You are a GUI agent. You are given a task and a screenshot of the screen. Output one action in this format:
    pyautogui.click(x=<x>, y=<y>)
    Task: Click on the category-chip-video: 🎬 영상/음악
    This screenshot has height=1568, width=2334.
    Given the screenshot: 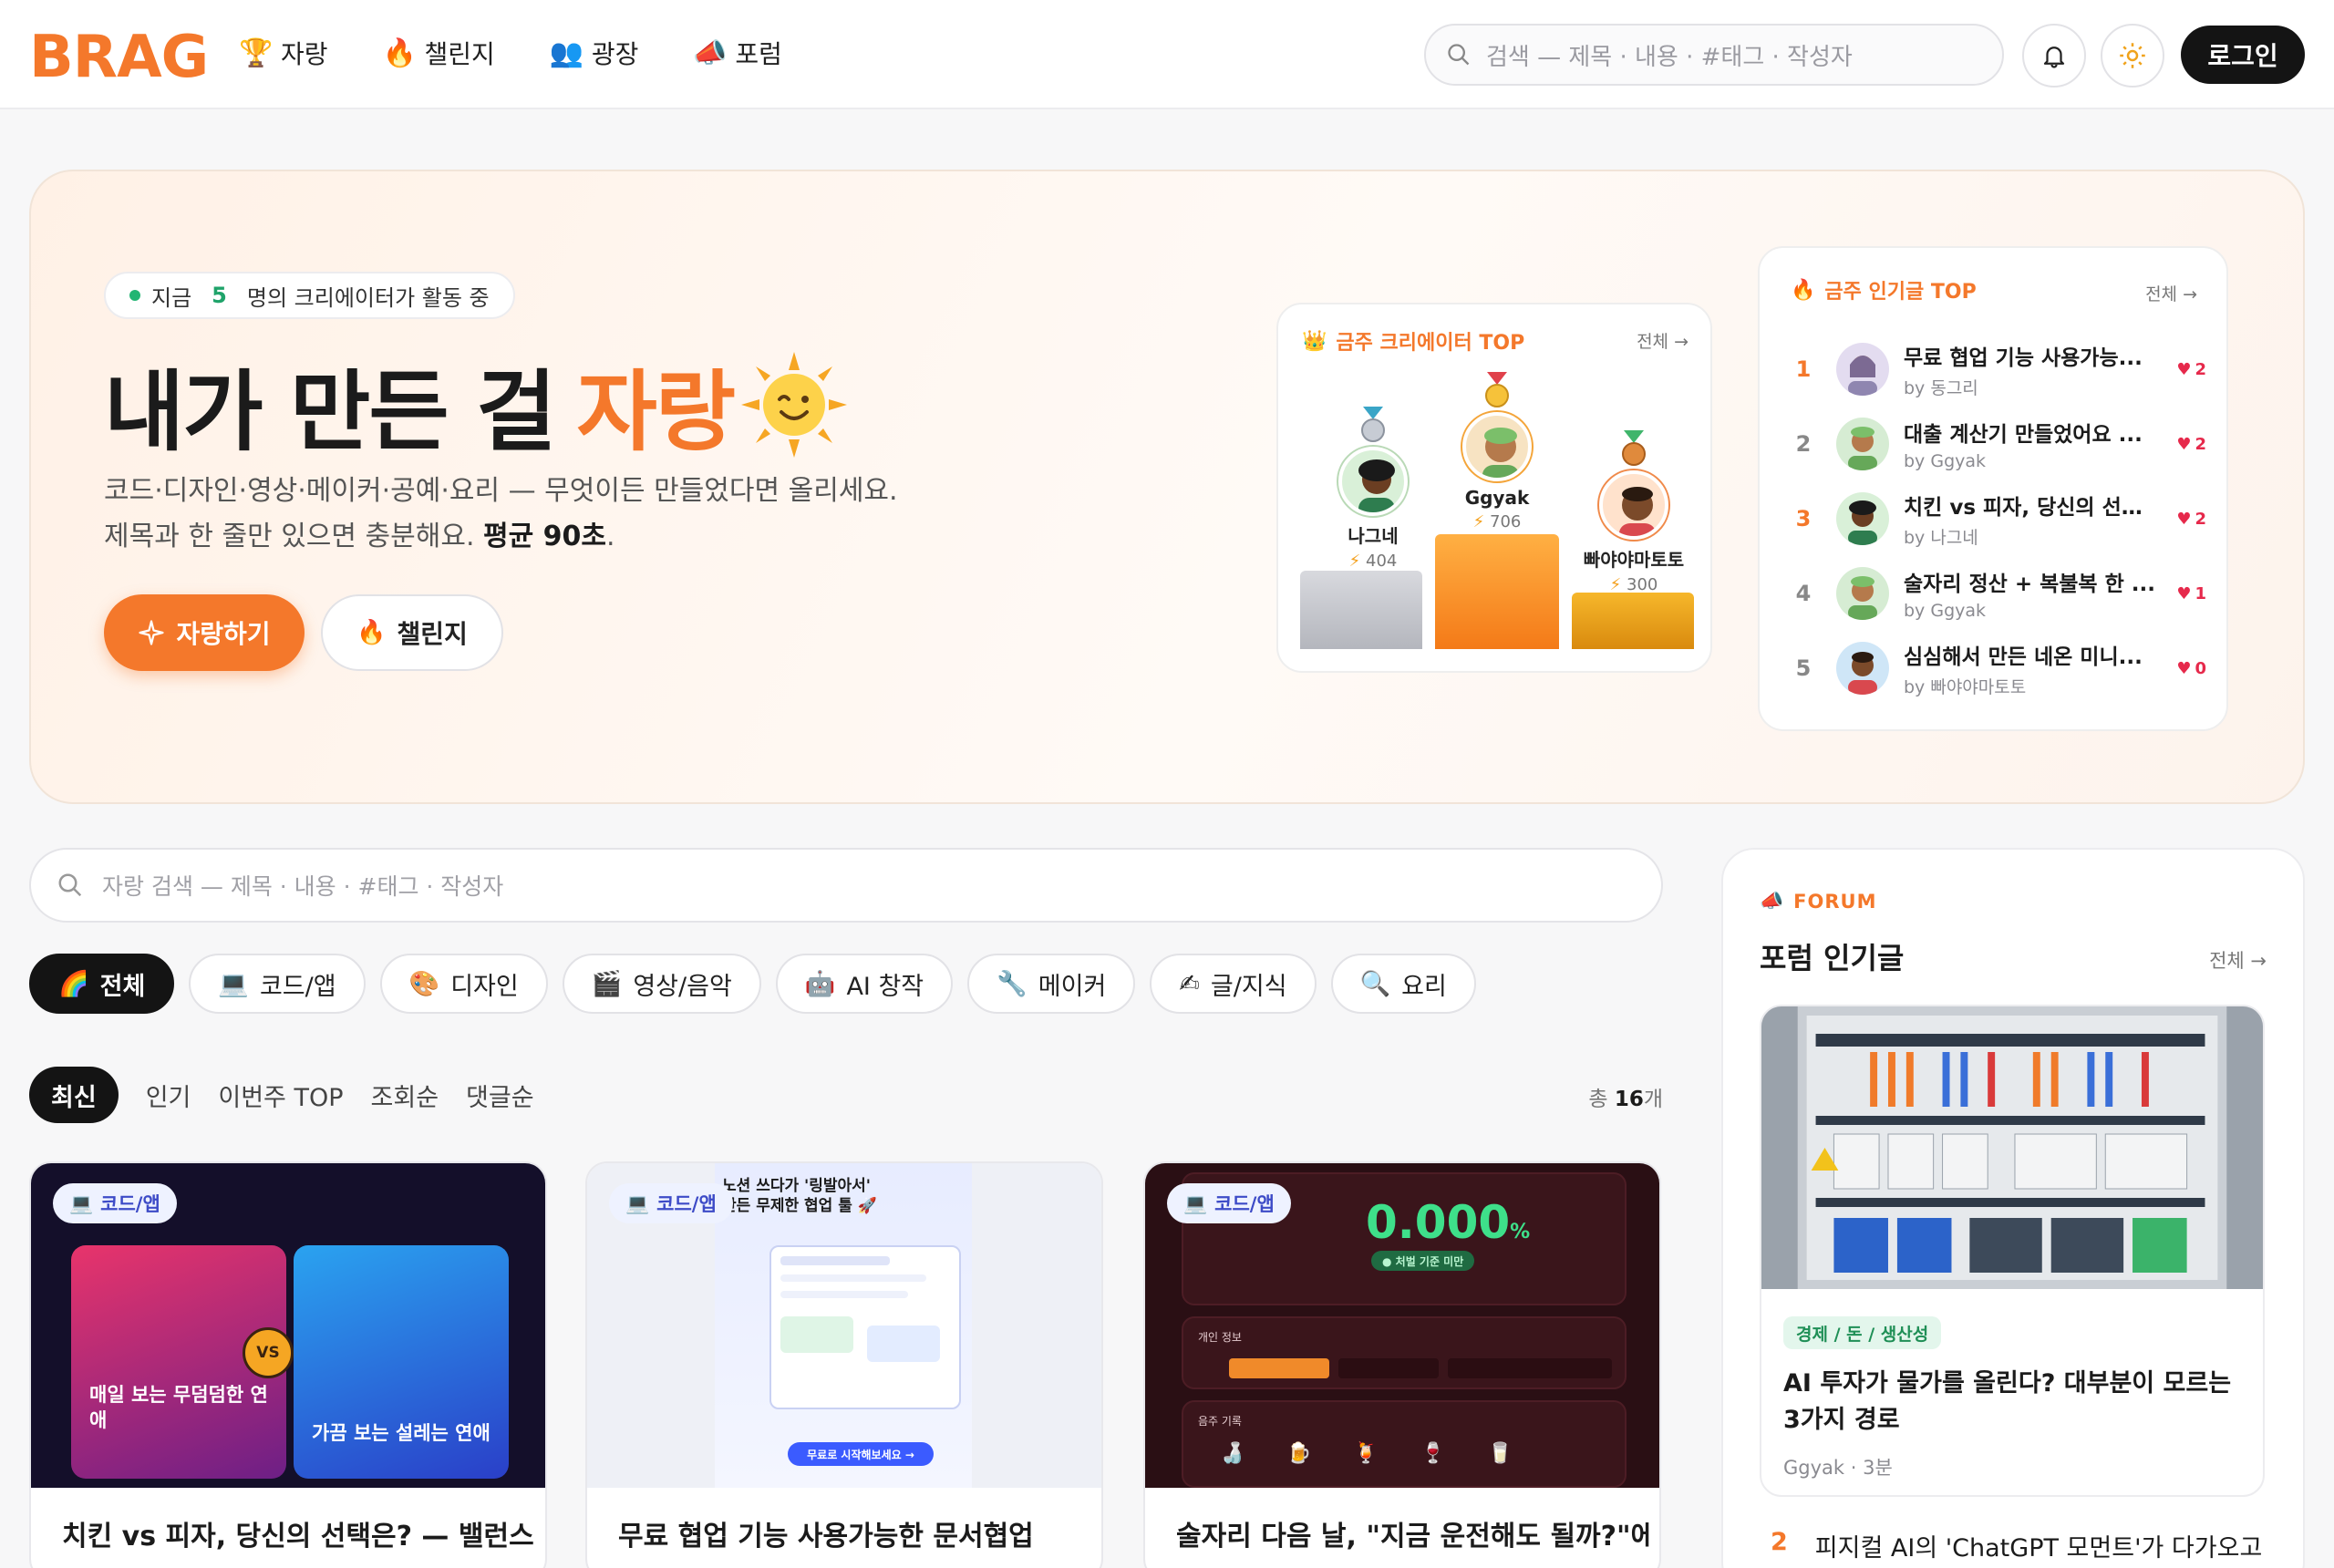 What is the action you would take?
    pyautogui.click(x=661, y=984)
    